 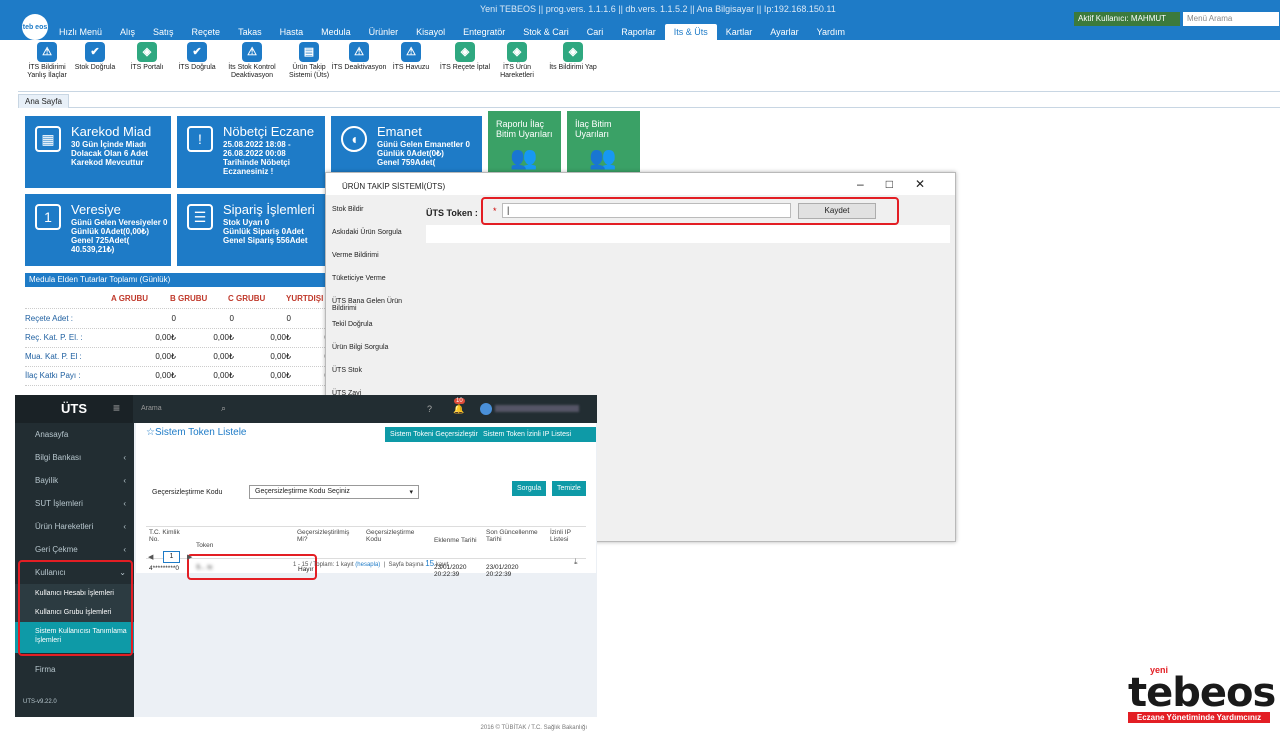 What do you see at coordinates (603, 141) in the screenshot?
I see `tile-ilac-bitim: İlaç Bitim Uyarıları 👥` at bounding box center [603, 141].